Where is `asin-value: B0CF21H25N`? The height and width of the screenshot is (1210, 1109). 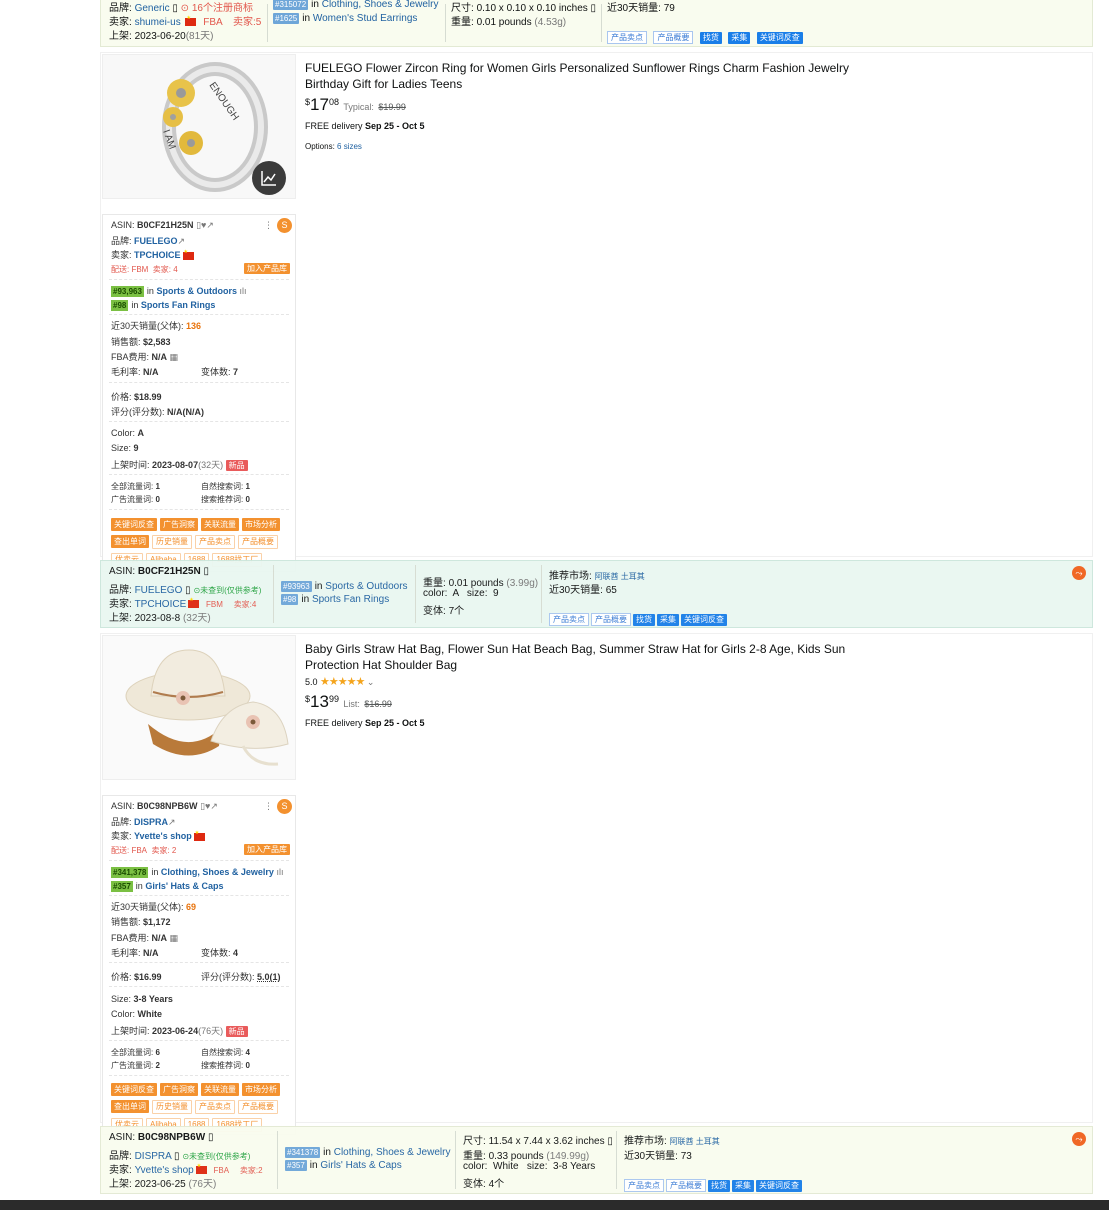 asin-value: B0CF21H25N is located at coordinates (165, 225).